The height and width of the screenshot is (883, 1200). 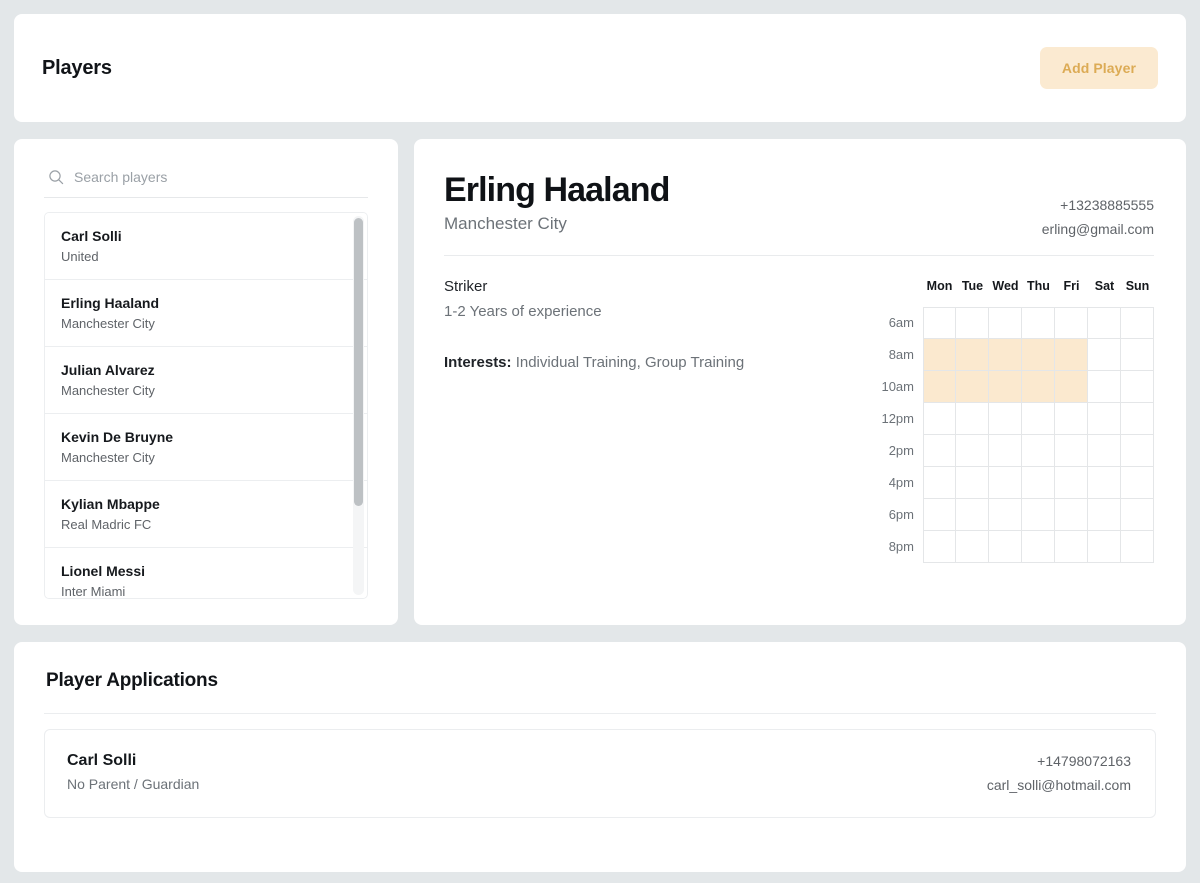 I want to click on header-card: Players Add Player, so click(x=600, y=68).